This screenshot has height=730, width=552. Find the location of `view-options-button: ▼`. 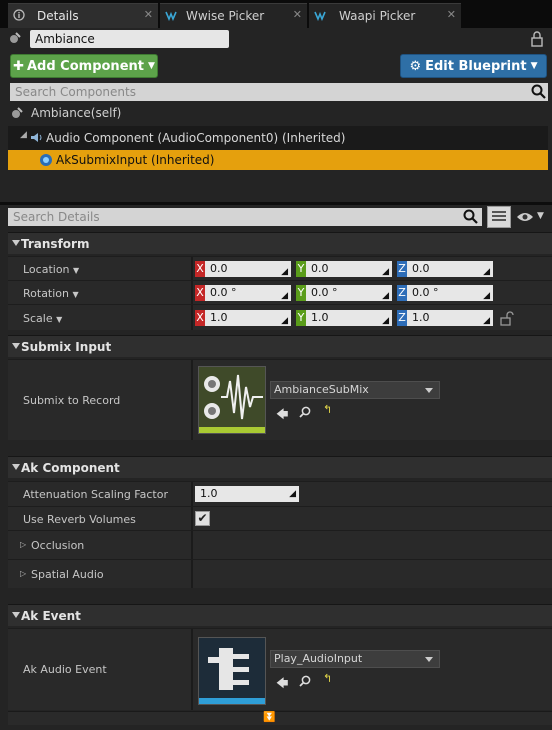

view-options-button: ▼ is located at coordinates (532, 217).